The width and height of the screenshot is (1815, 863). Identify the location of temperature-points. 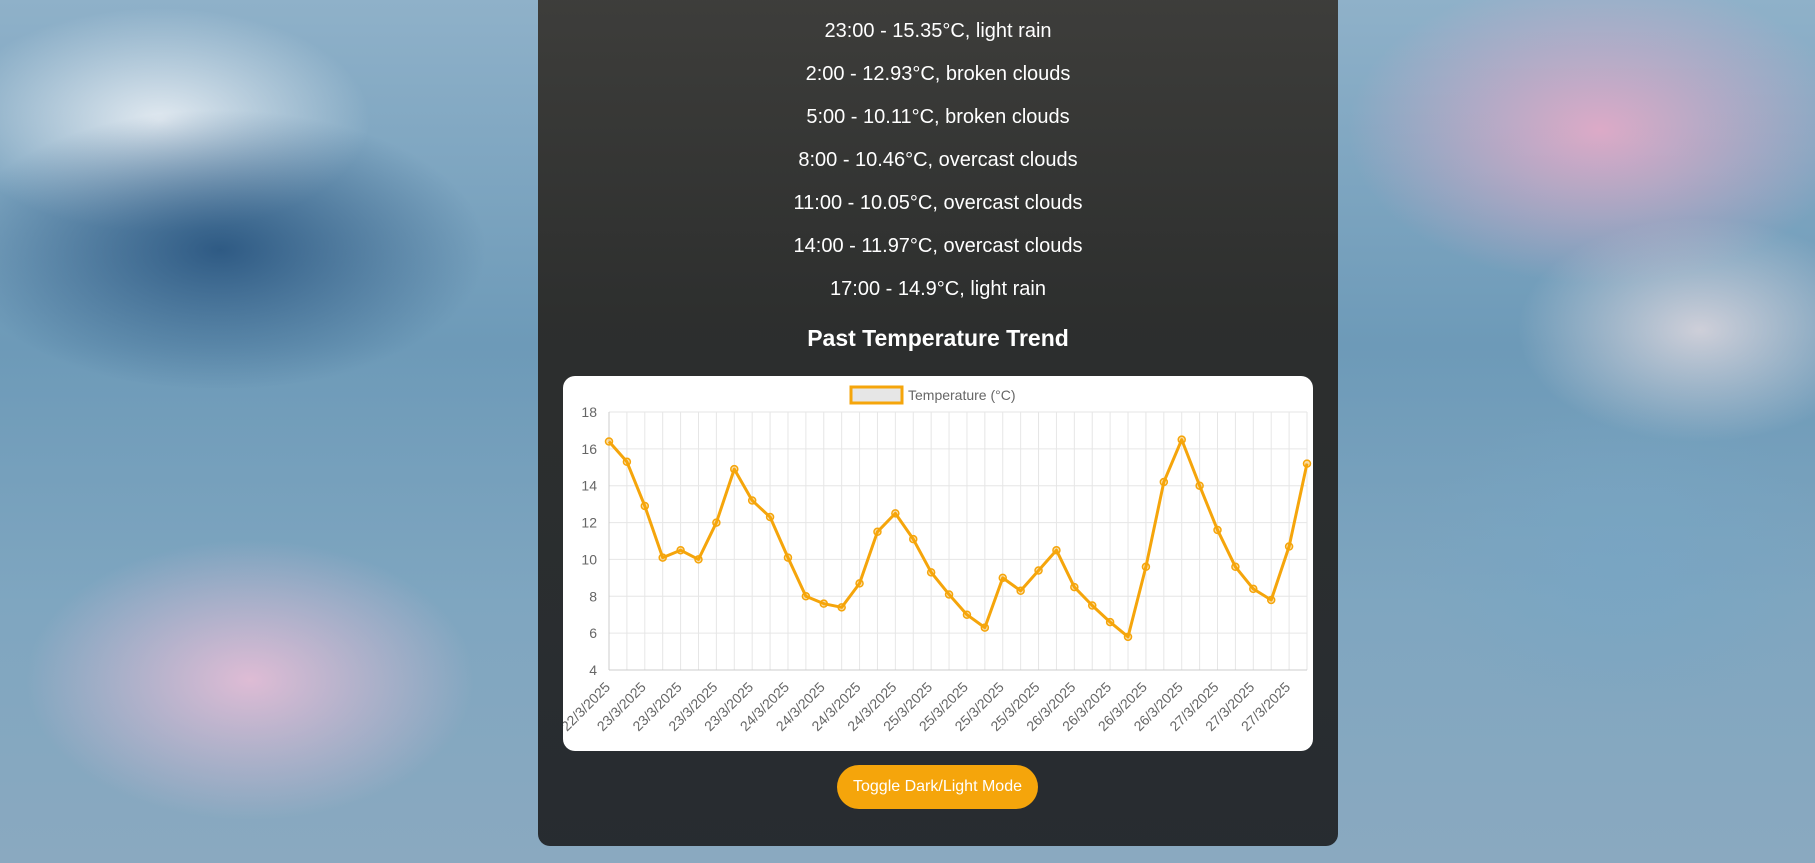
(958, 538).